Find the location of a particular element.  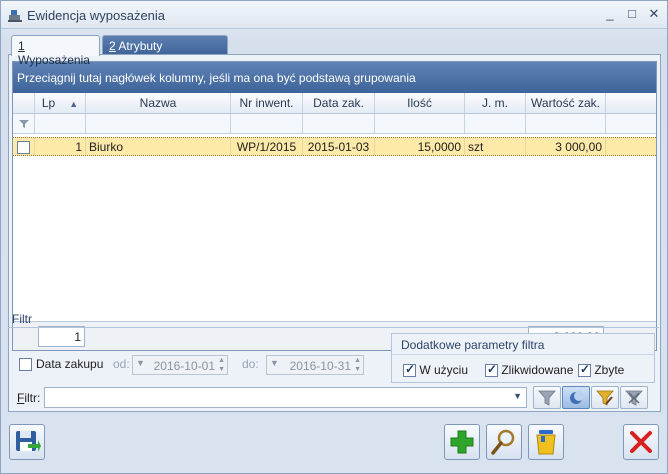

od-label: od: is located at coordinates (121, 364).